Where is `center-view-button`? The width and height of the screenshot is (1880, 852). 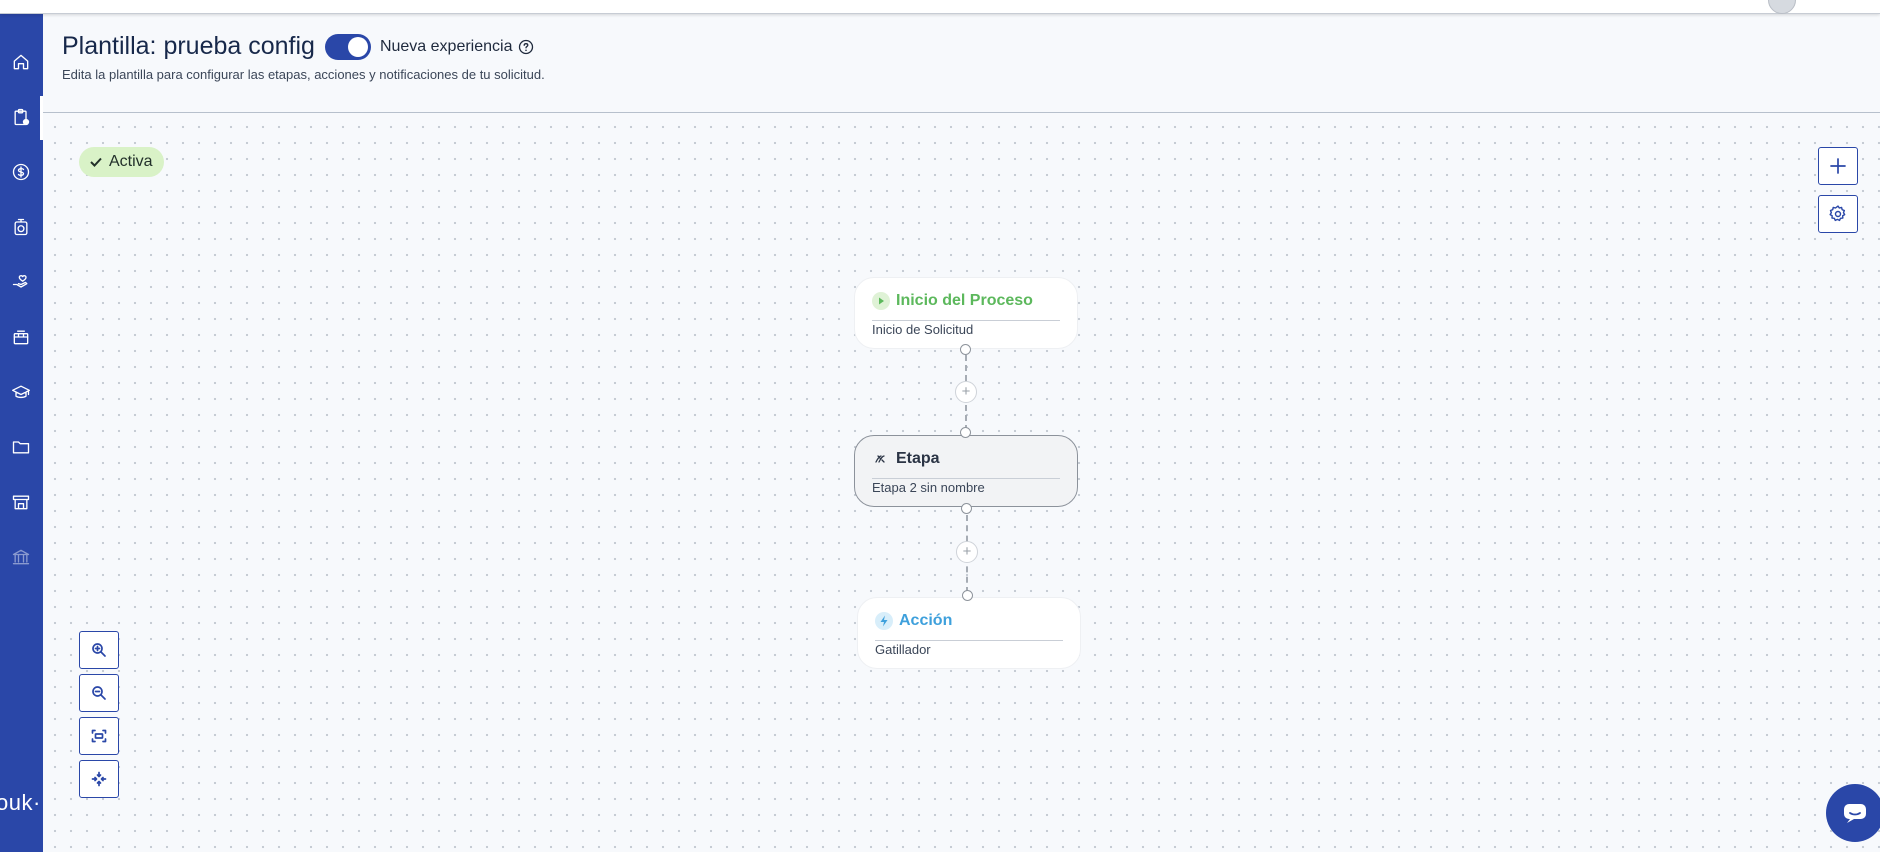
center-view-button is located at coordinates (99, 779).